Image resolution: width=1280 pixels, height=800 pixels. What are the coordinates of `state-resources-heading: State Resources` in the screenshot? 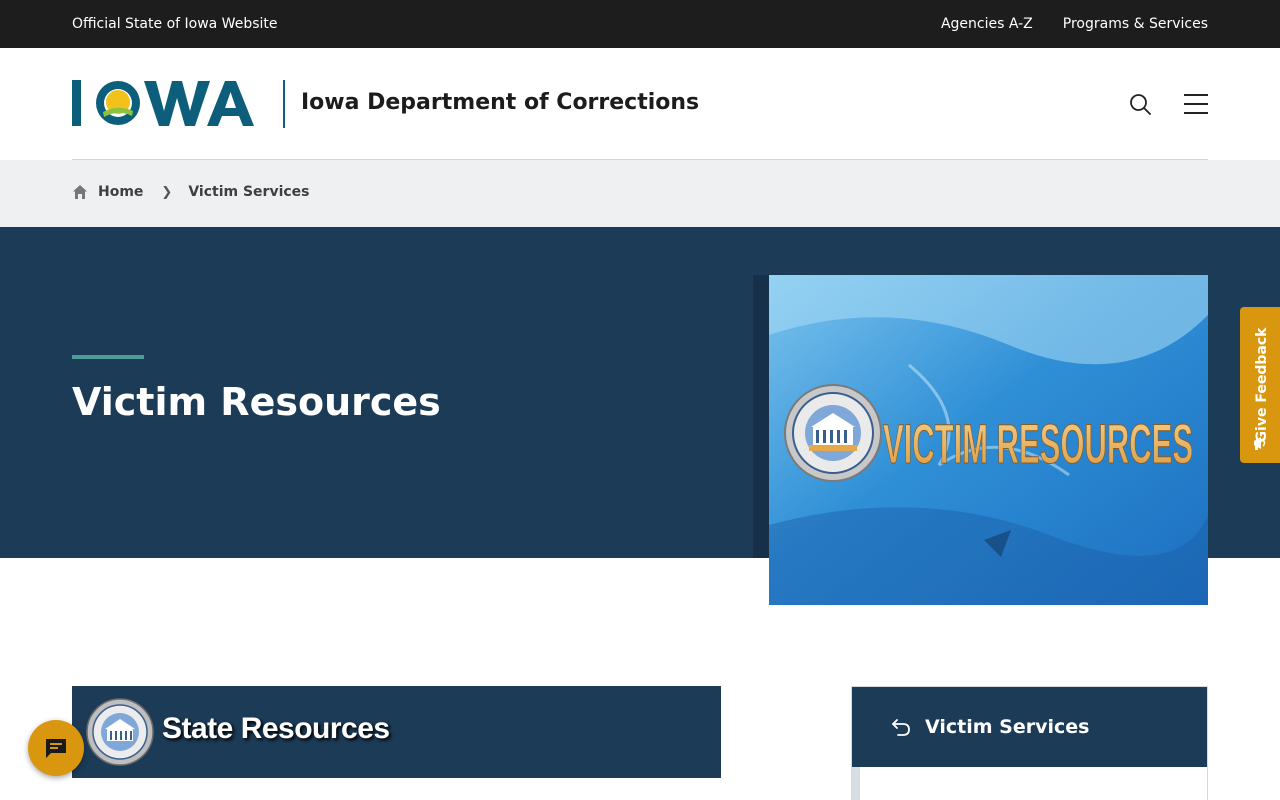 It's located at (276, 728).